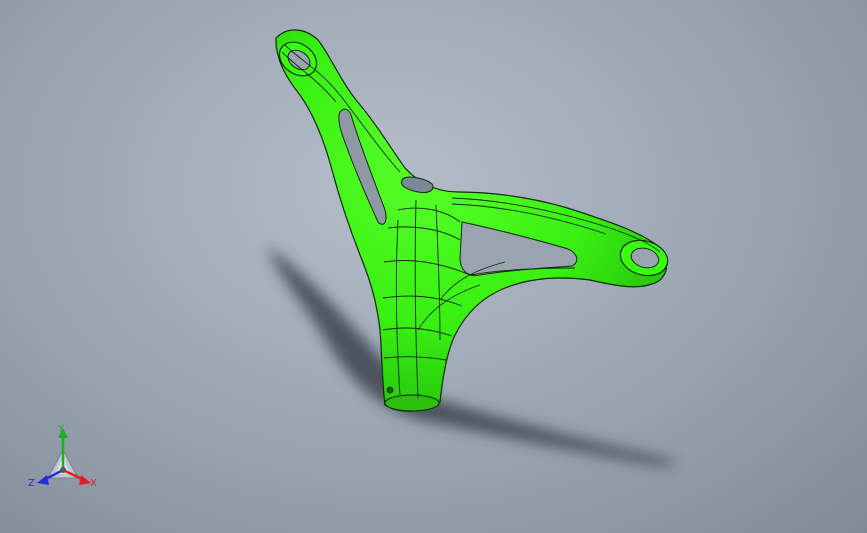 This screenshot has height=533, width=867. Describe the element at coordinates (61, 429) in the screenshot. I see `y-axis-label: Y` at that location.